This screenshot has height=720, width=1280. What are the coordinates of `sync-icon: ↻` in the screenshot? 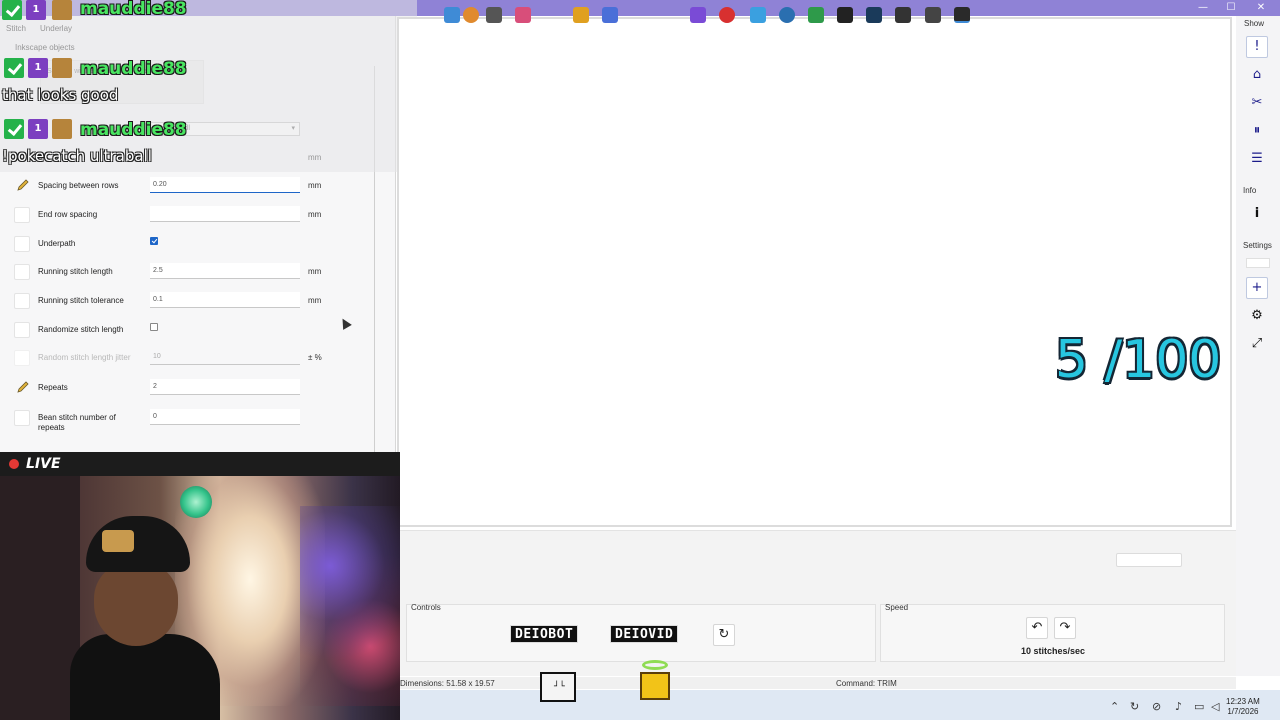 It's located at (1134, 706).